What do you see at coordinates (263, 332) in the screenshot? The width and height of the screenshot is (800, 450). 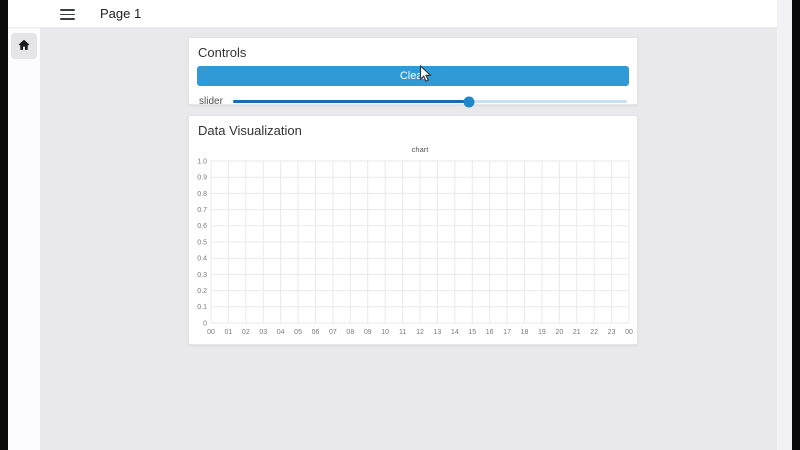 I see `x-tick-label: 03` at bounding box center [263, 332].